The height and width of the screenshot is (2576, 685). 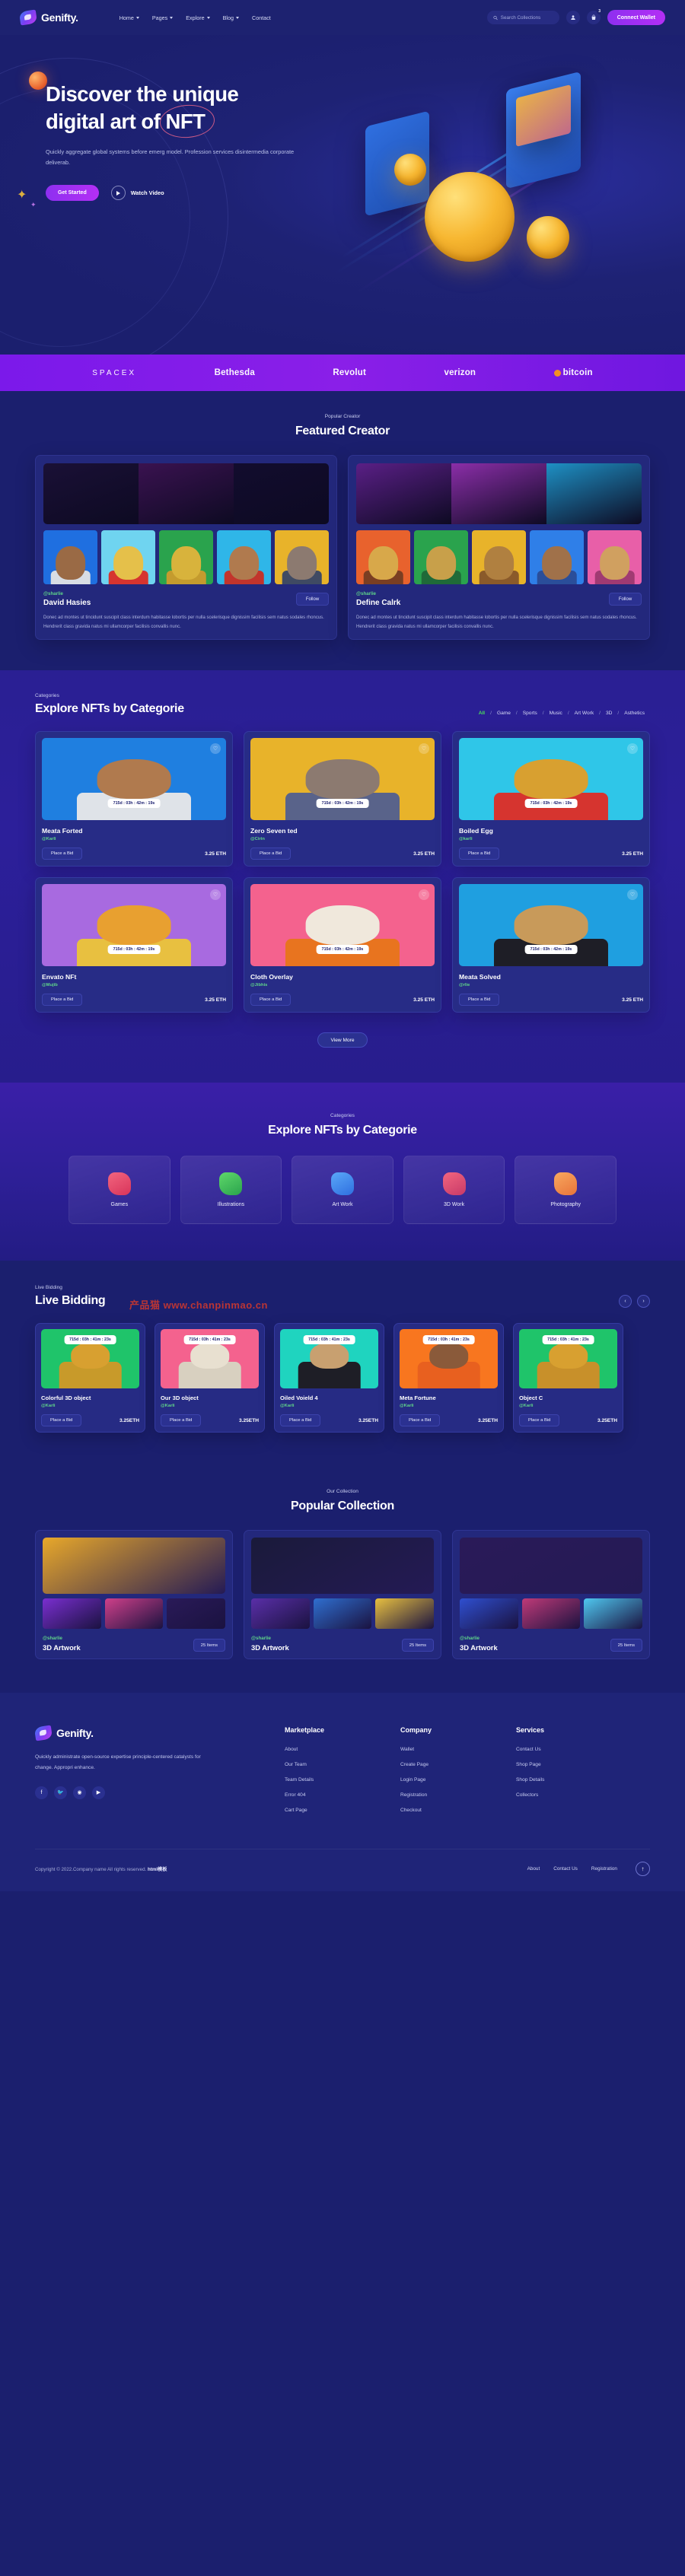 I want to click on nav-item-blog: Blog, so click(x=231, y=17).